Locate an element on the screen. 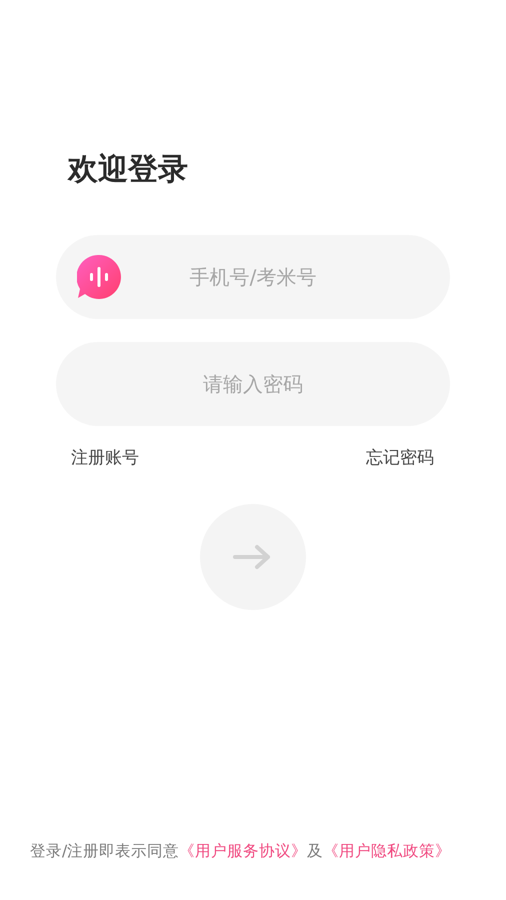 The width and height of the screenshot is (506, 900). account-field: 手机号/考米号 is located at coordinates (253, 277).